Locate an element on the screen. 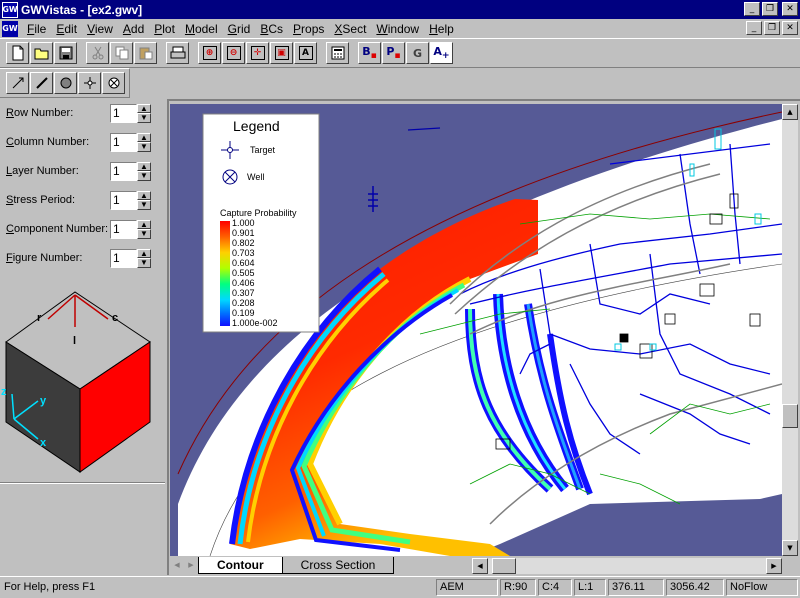 The height and width of the screenshot is (598, 800). print-button is located at coordinates (177, 53).